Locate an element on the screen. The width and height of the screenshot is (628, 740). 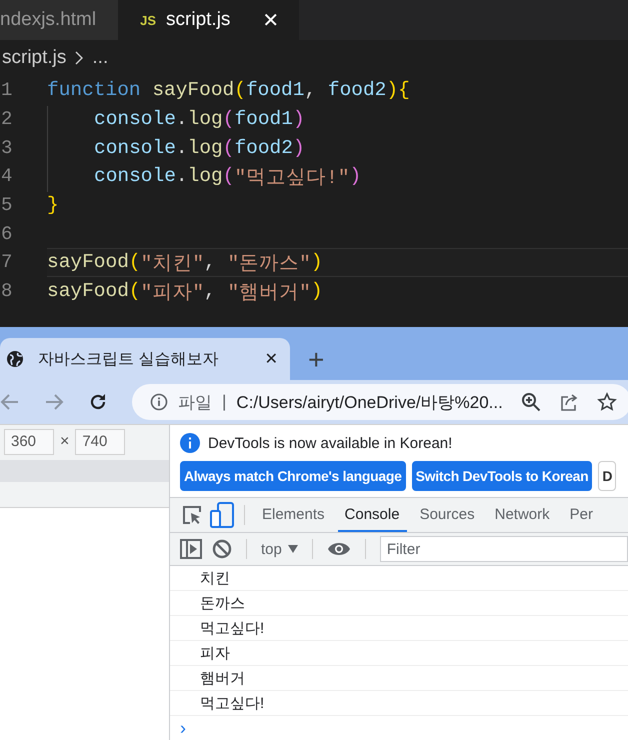
console-message: 피자 is located at coordinates (215, 653).